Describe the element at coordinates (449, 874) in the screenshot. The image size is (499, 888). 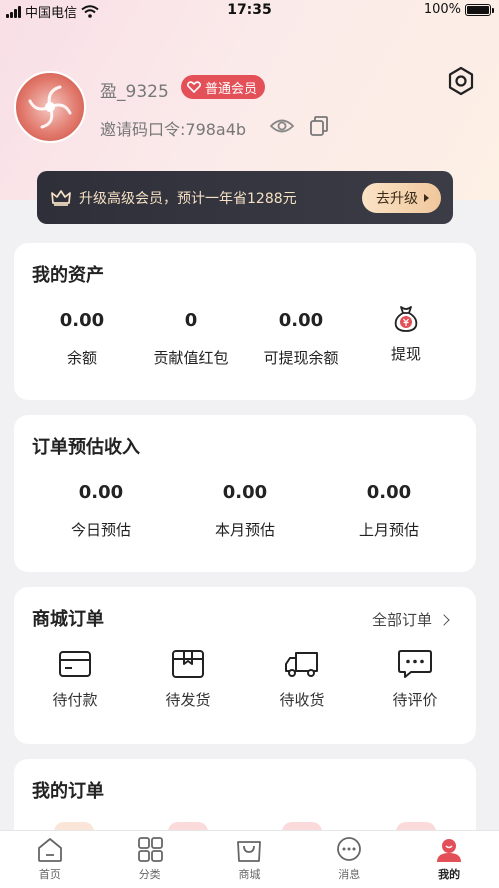
I see `tab-mine-label: 我的` at that location.